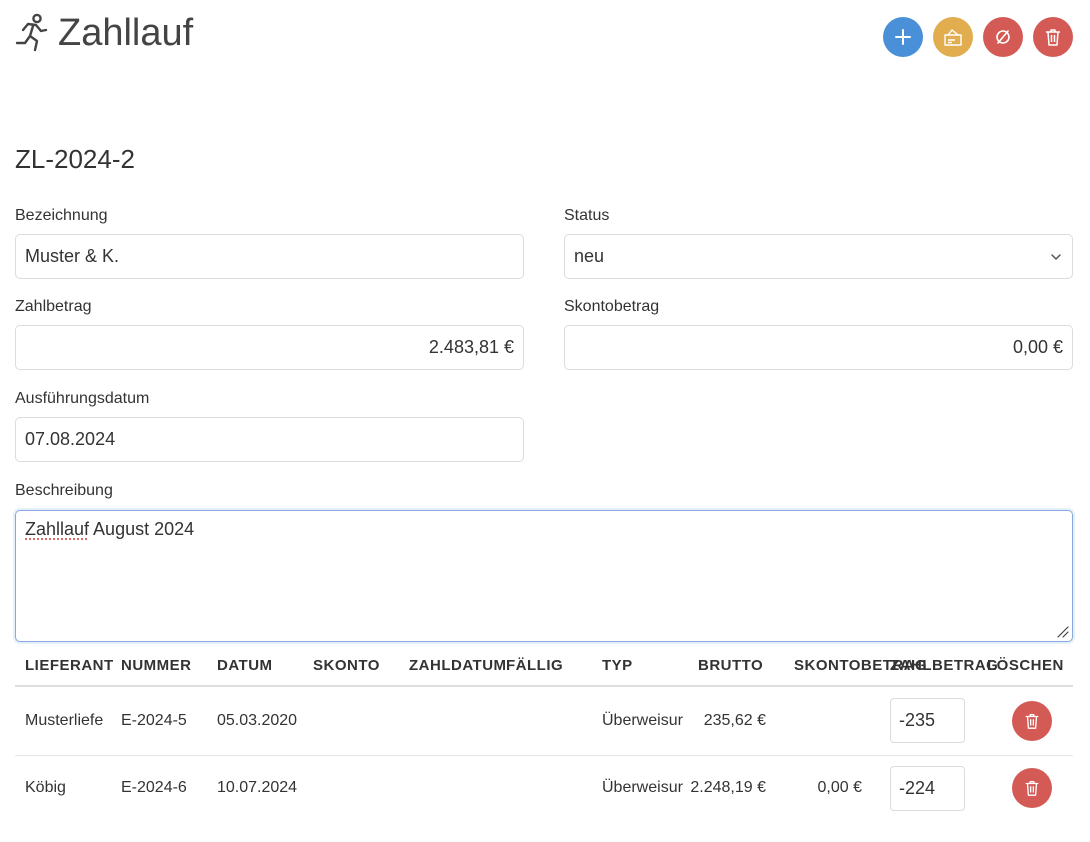  What do you see at coordinates (53, 306) in the screenshot?
I see `zahlbetrag-label: Zahlbetrag` at bounding box center [53, 306].